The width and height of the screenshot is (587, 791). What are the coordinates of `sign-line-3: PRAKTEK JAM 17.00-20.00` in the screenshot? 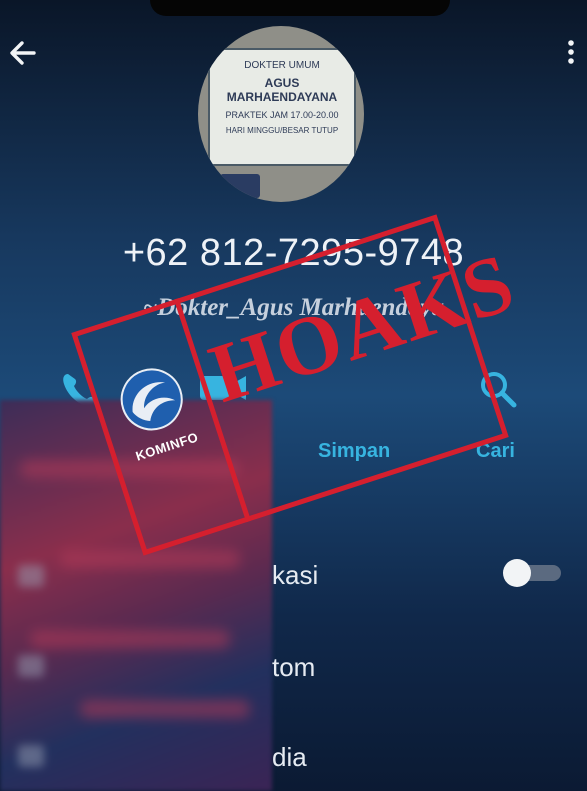 It's located at (282, 115).